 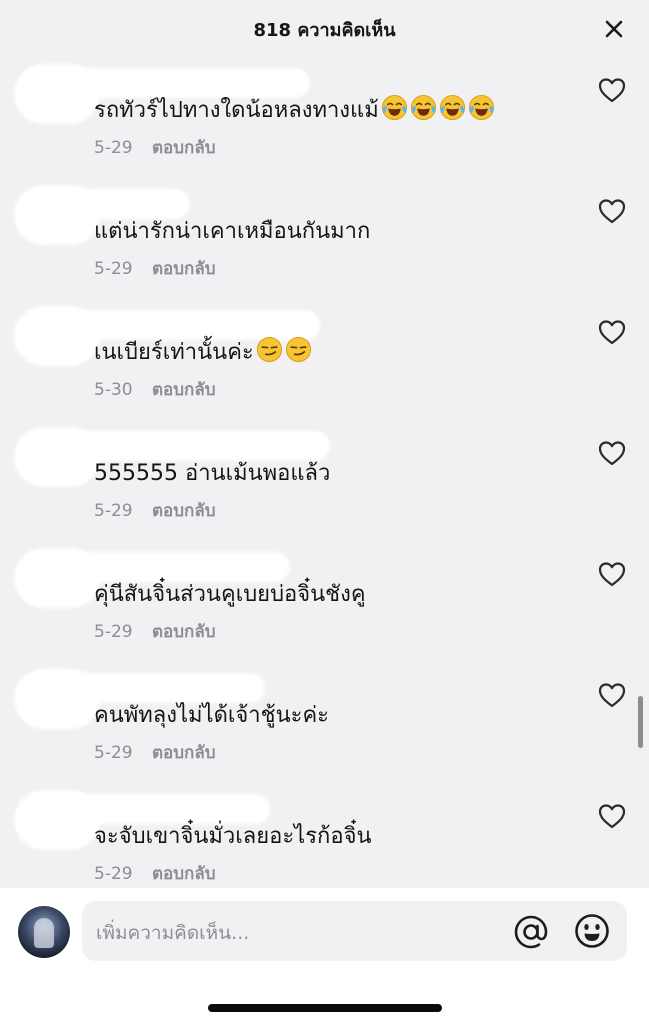 What do you see at coordinates (531, 932) in the screenshot?
I see `at-sign-icon` at bounding box center [531, 932].